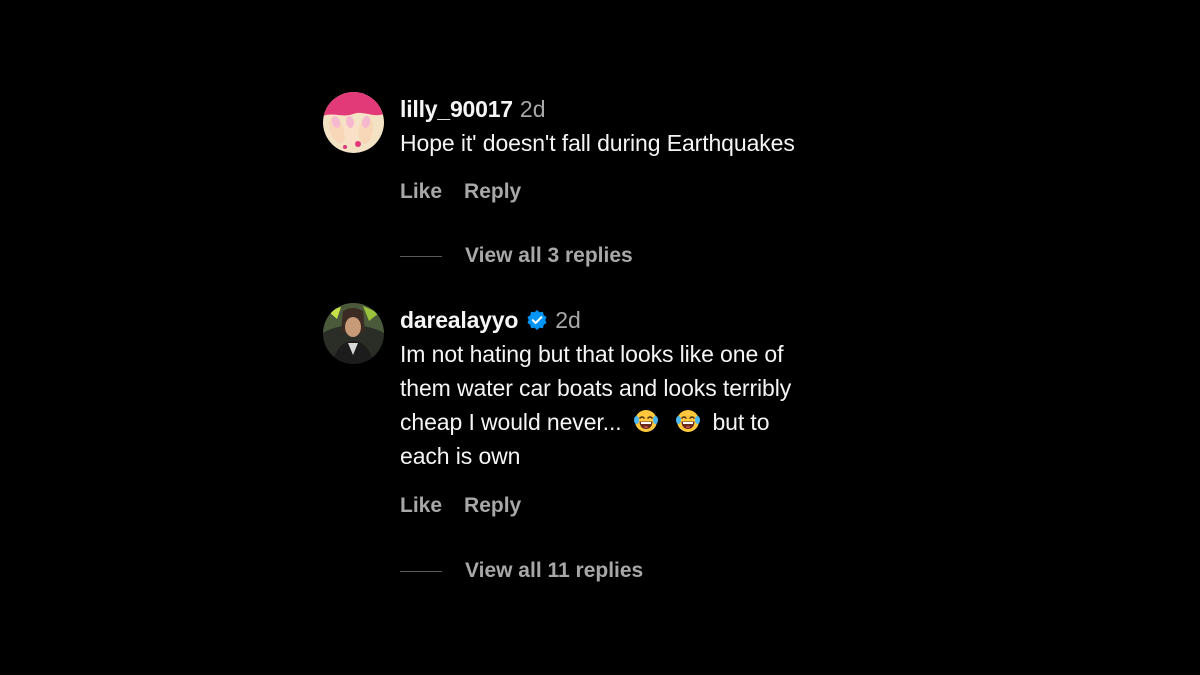  Describe the element at coordinates (597, 143) in the screenshot. I see `comment-text: Hope it' doesn't fall during Earthquakes` at that location.